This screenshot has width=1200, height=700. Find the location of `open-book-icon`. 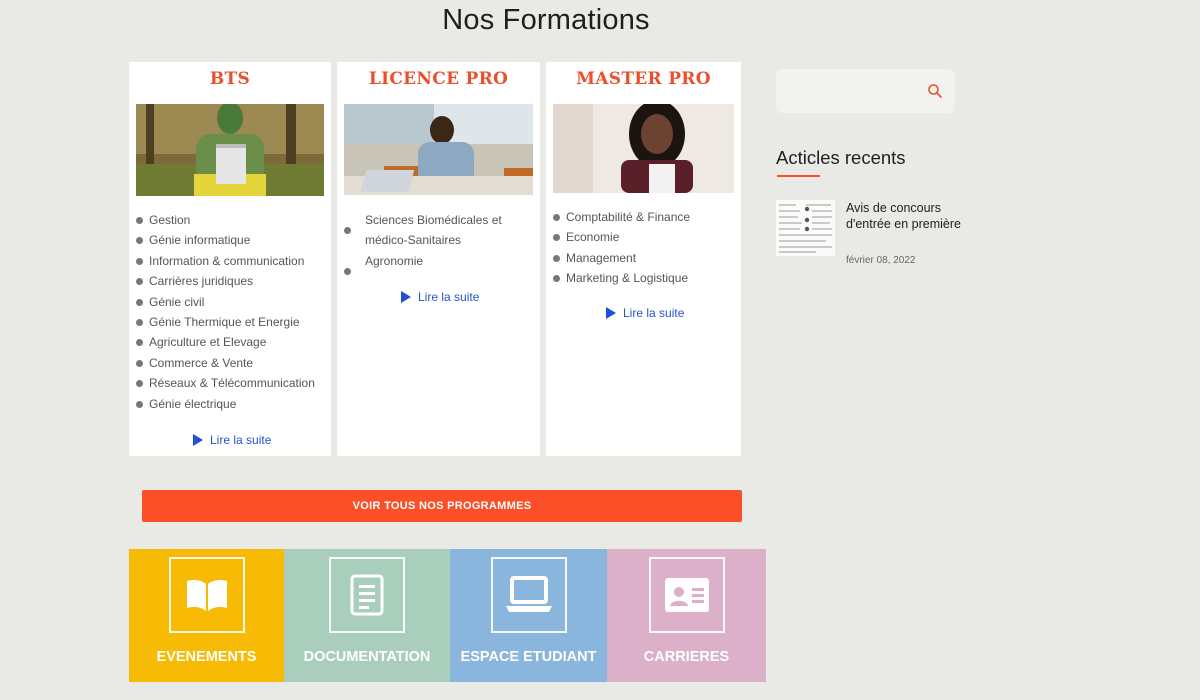

open-book-icon is located at coordinates (206, 595).